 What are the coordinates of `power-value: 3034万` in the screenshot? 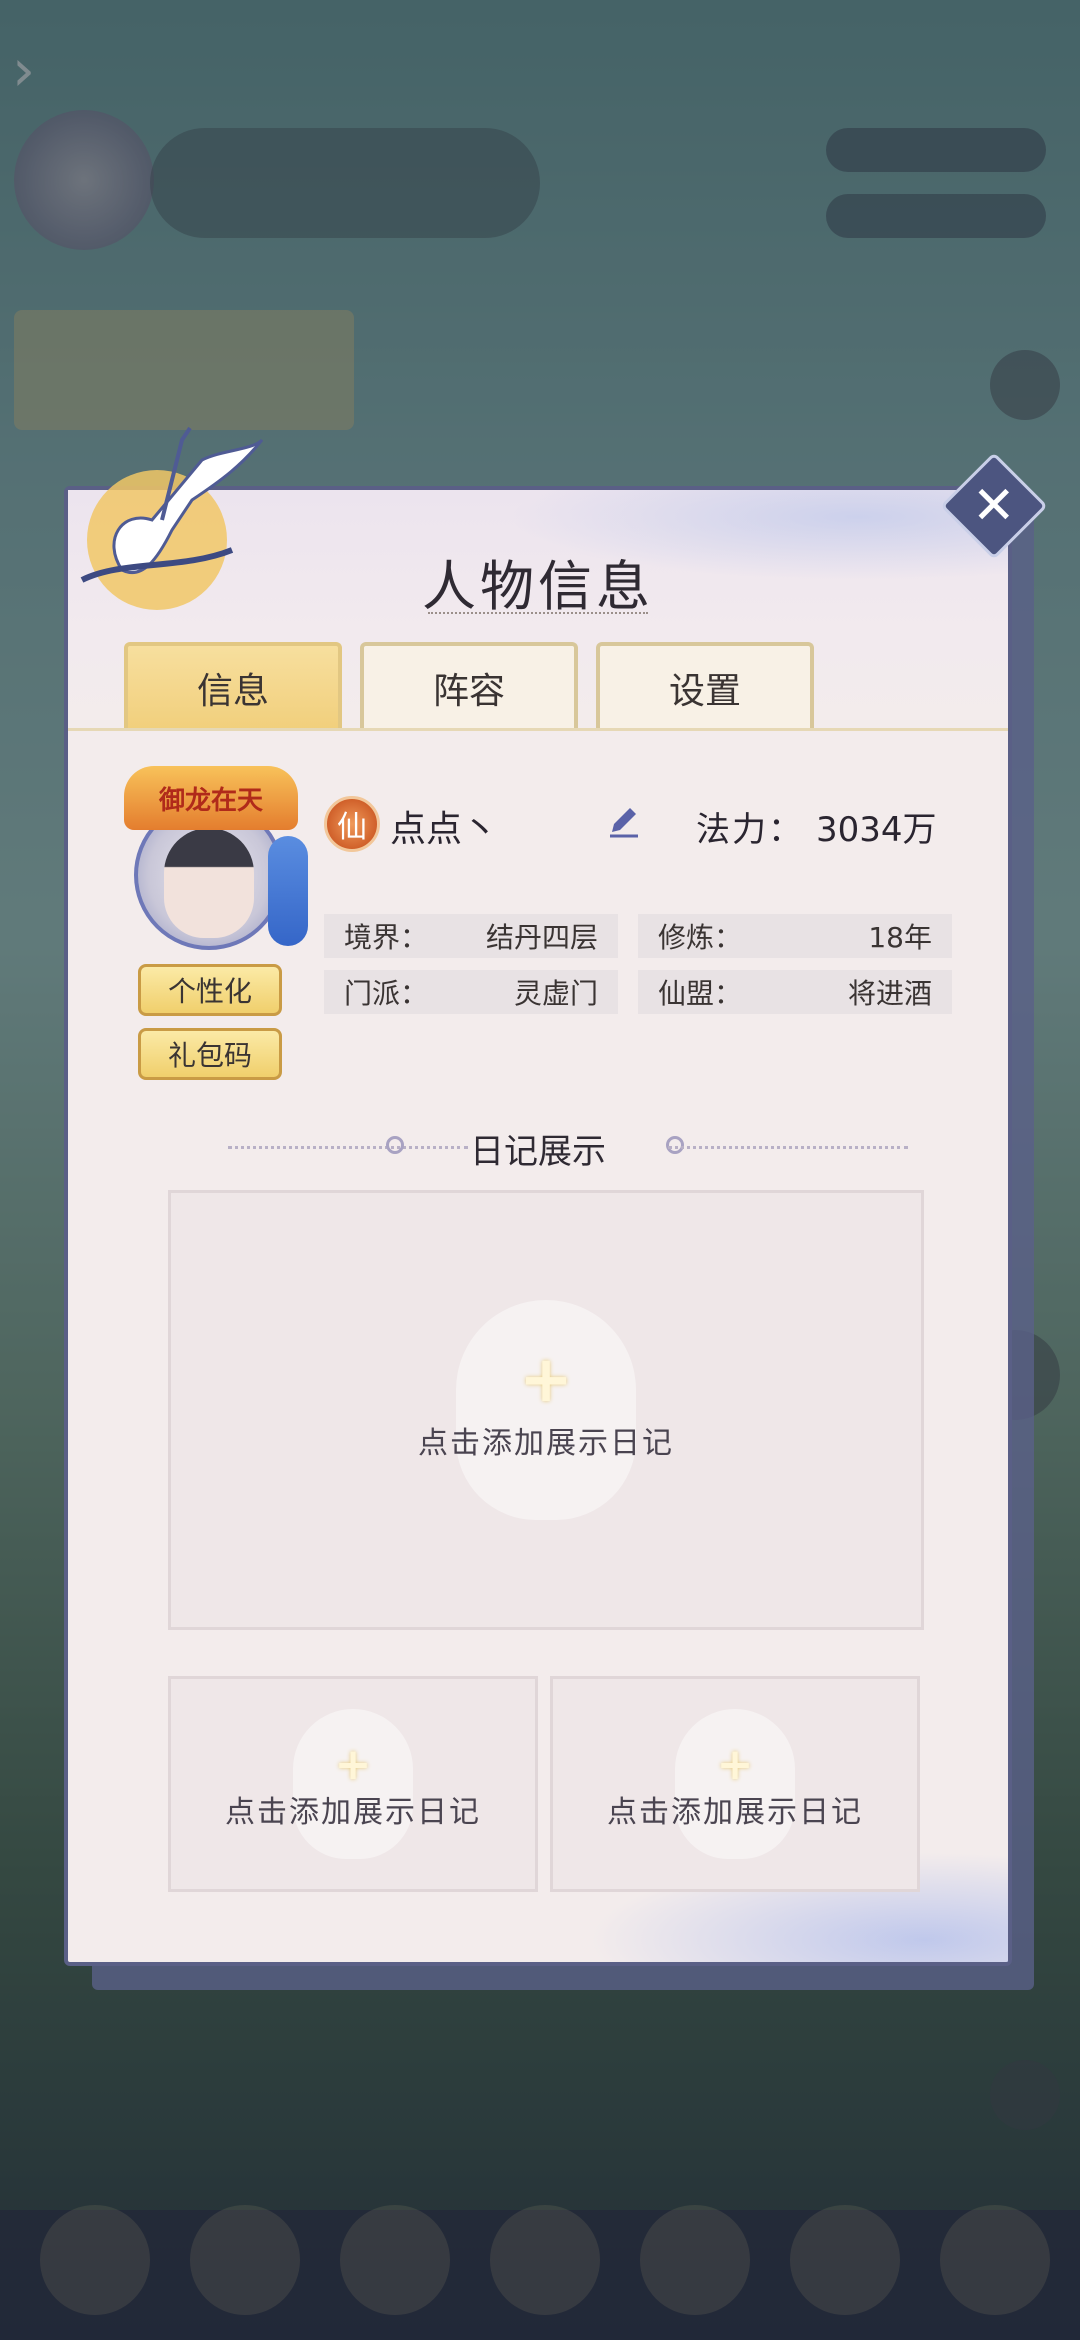 It's located at (876, 830).